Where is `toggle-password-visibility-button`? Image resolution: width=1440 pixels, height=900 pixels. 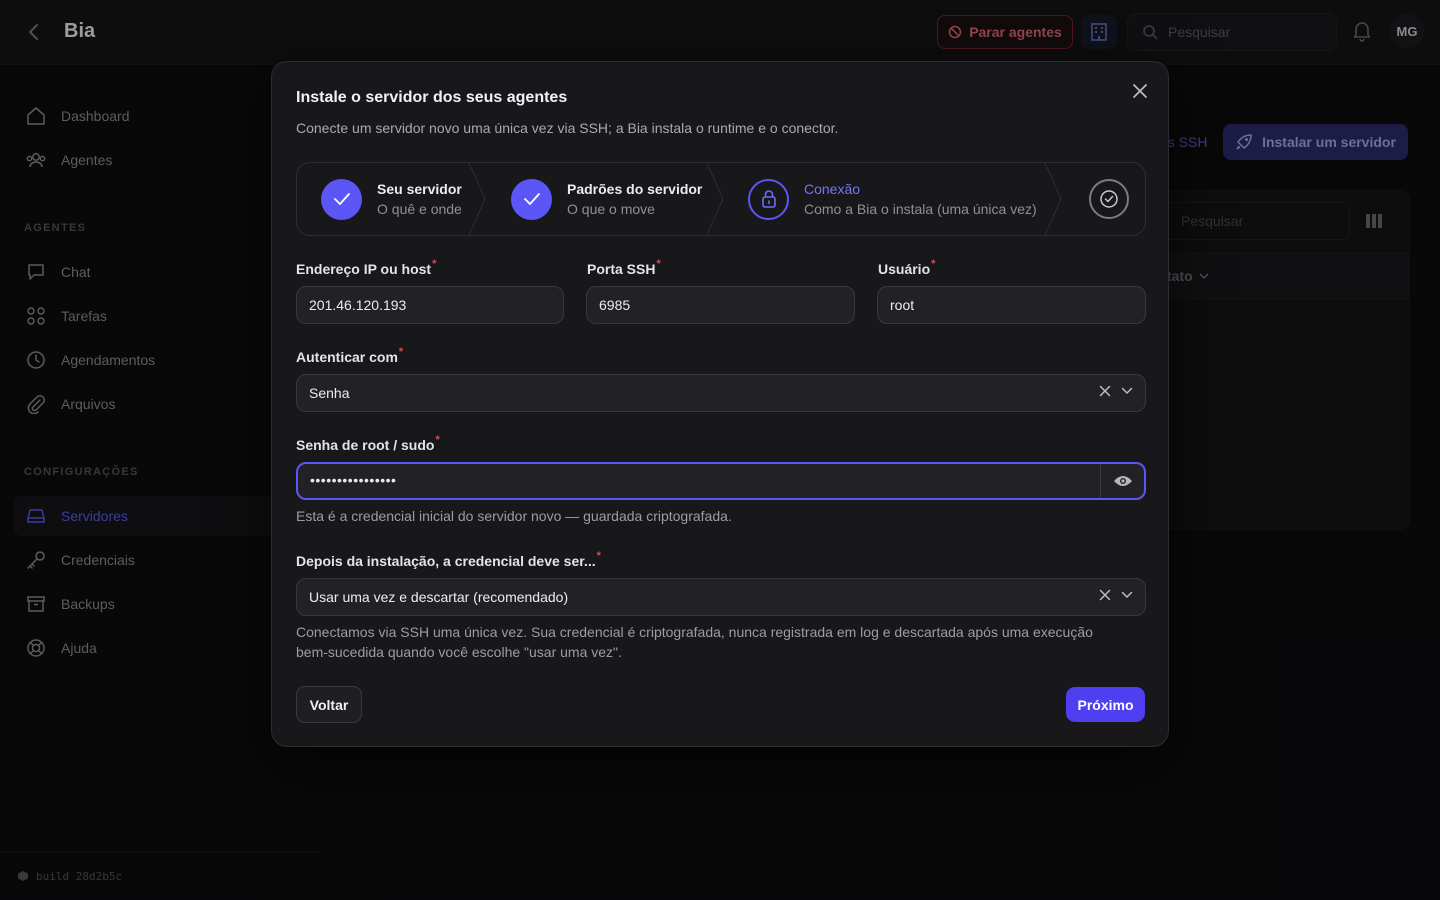 toggle-password-visibility-button is located at coordinates (1122, 481).